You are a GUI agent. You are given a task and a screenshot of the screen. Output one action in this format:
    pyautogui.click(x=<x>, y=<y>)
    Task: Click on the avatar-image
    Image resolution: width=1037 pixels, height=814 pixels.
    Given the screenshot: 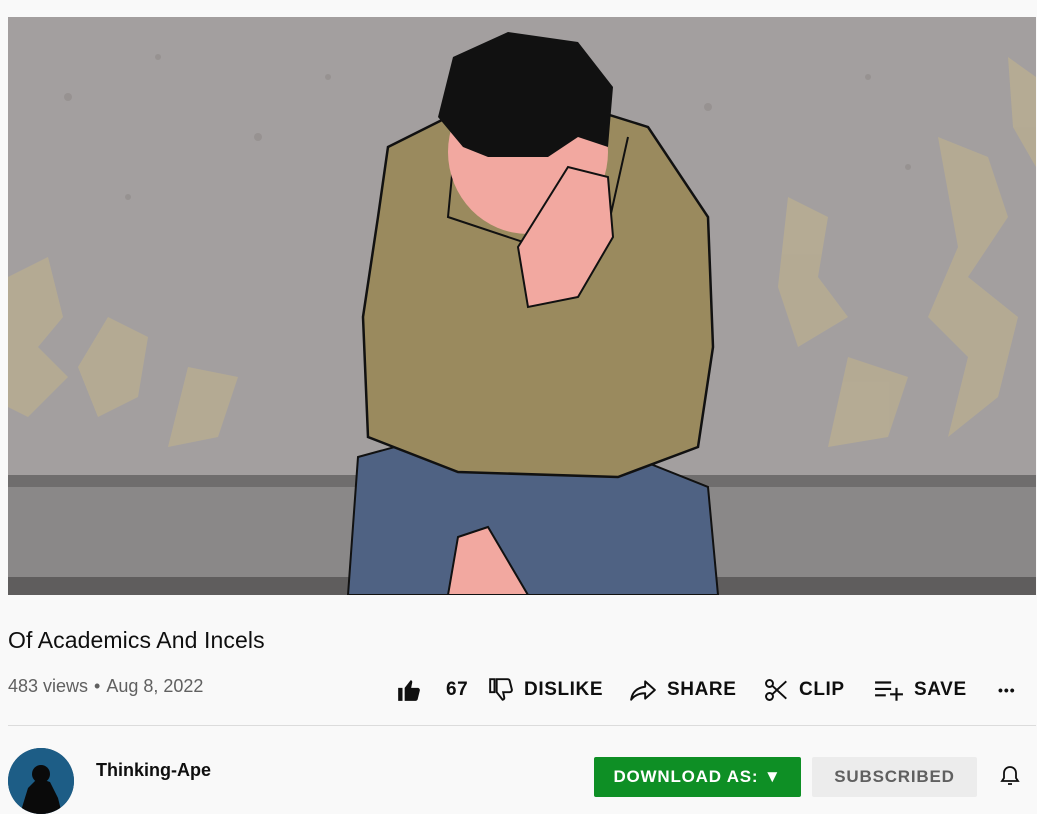 What is the action you would take?
    pyautogui.click(x=41, y=781)
    